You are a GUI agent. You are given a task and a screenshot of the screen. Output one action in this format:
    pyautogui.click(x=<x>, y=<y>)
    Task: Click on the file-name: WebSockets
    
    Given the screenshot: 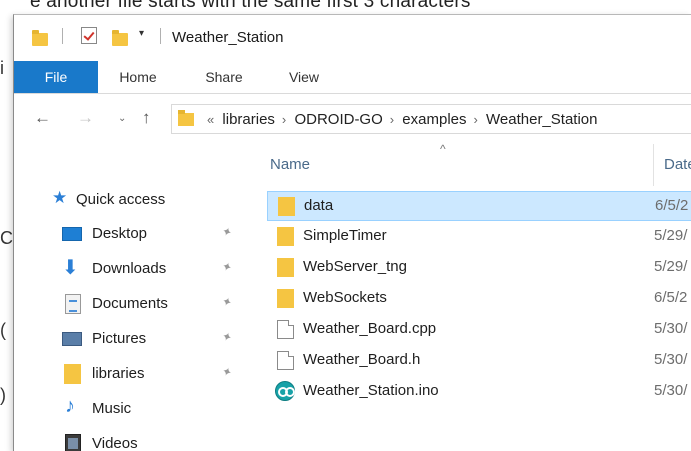 What is the action you would take?
    pyautogui.click(x=345, y=297)
    